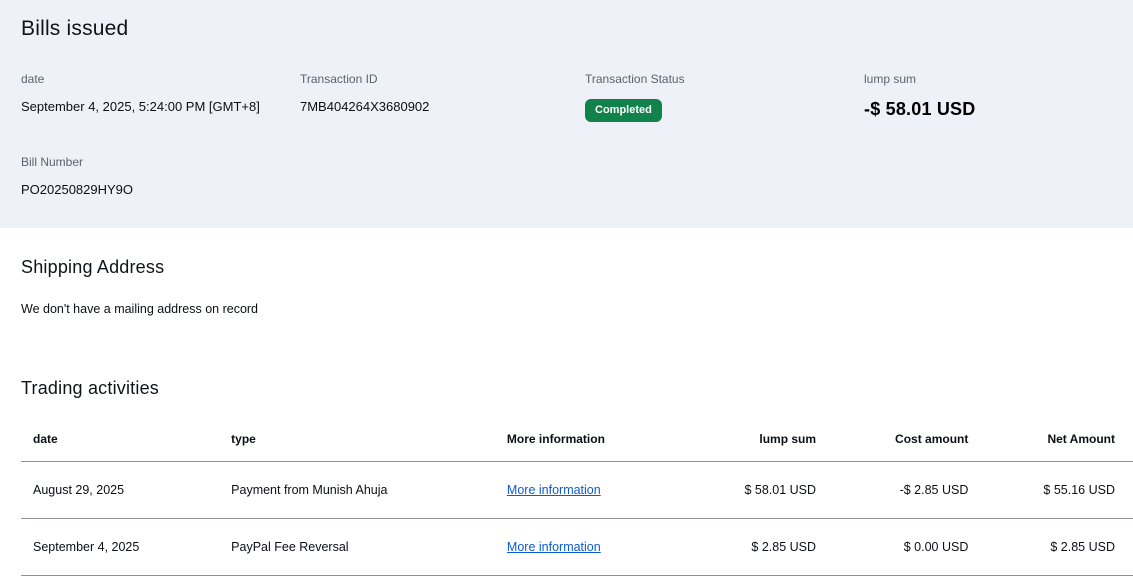 The width and height of the screenshot is (1133, 583). Describe the element at coordinates (892, 547) in the screenshot. I see `cell-cost-amount: $ 0.00 USD` at that location.